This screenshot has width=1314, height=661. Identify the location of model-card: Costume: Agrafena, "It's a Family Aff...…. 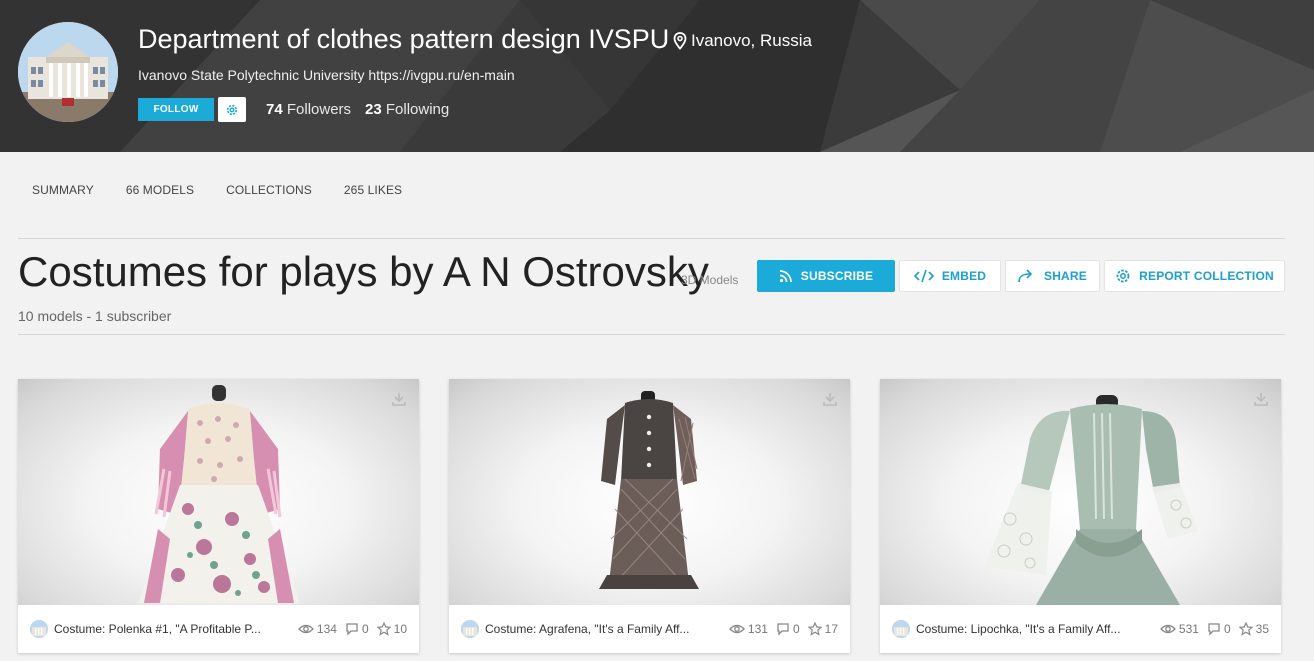
(649, 516).